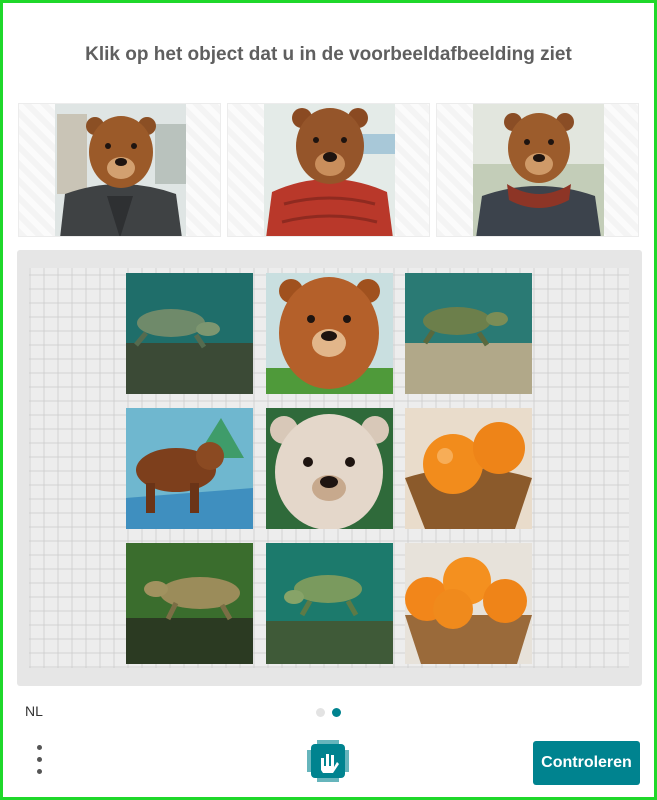 This screenshot has width=657, height=800. I want to click on hcaptcha-logo-icon, so click(328, 761).